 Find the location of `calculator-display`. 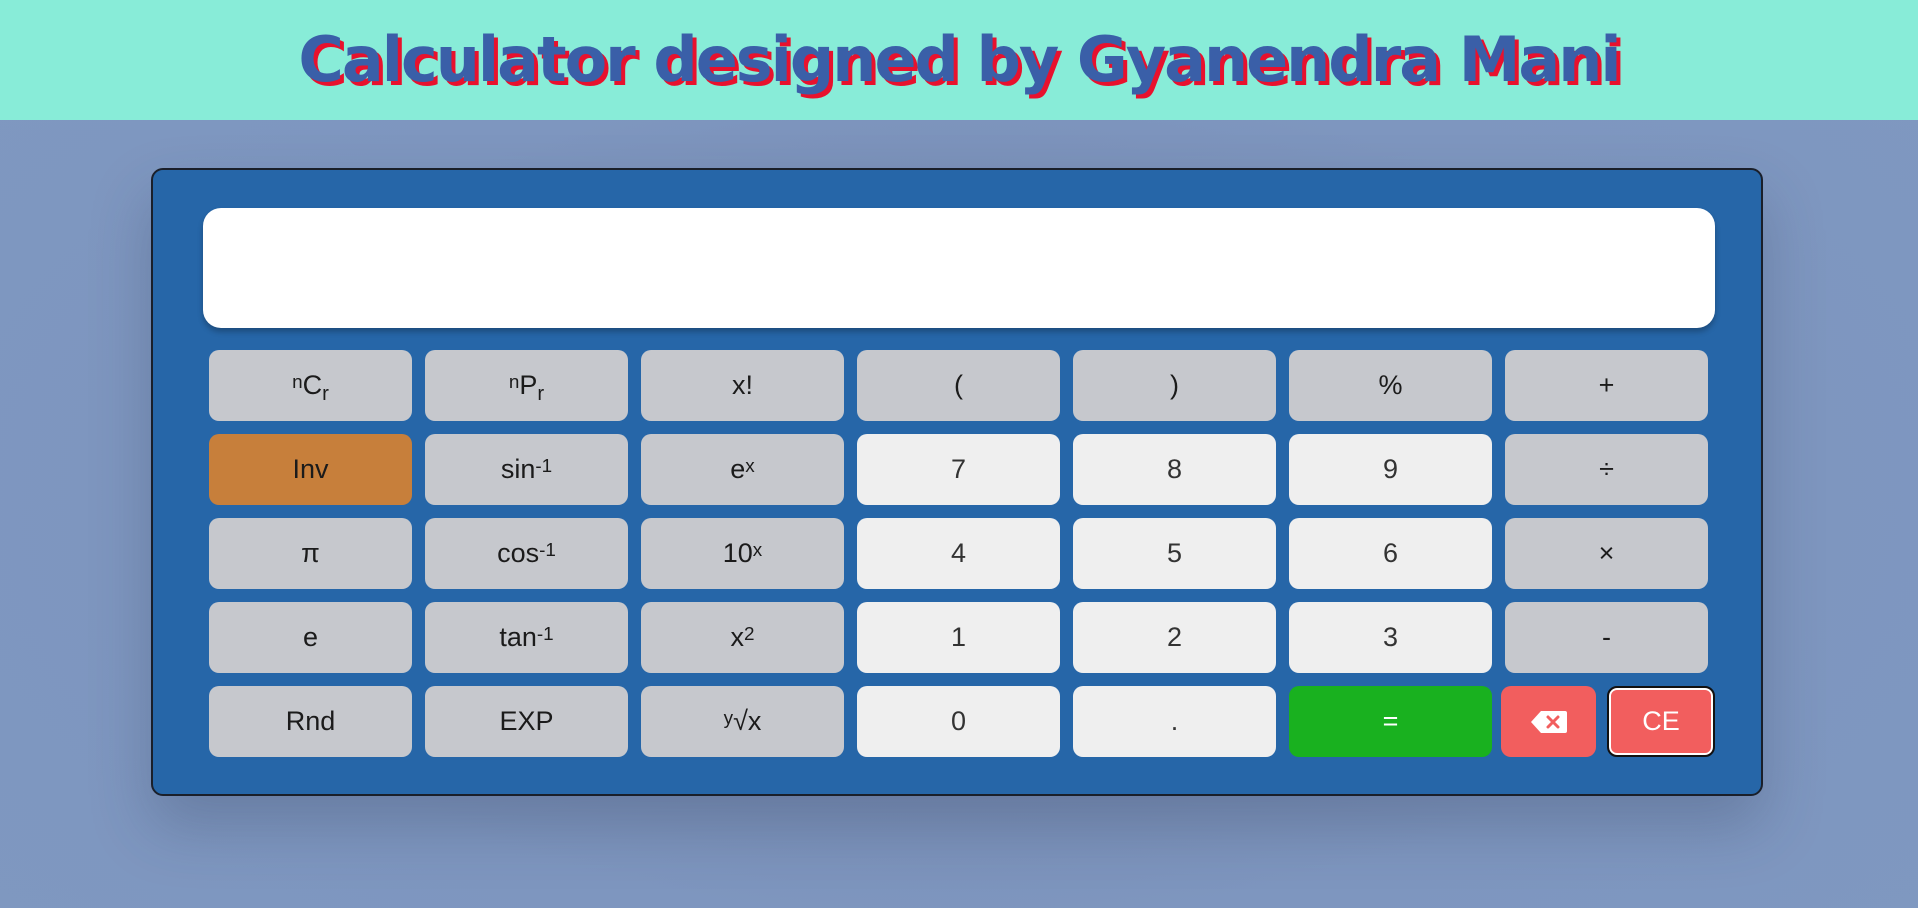

calculator-display is located at coordinates (959, 268).